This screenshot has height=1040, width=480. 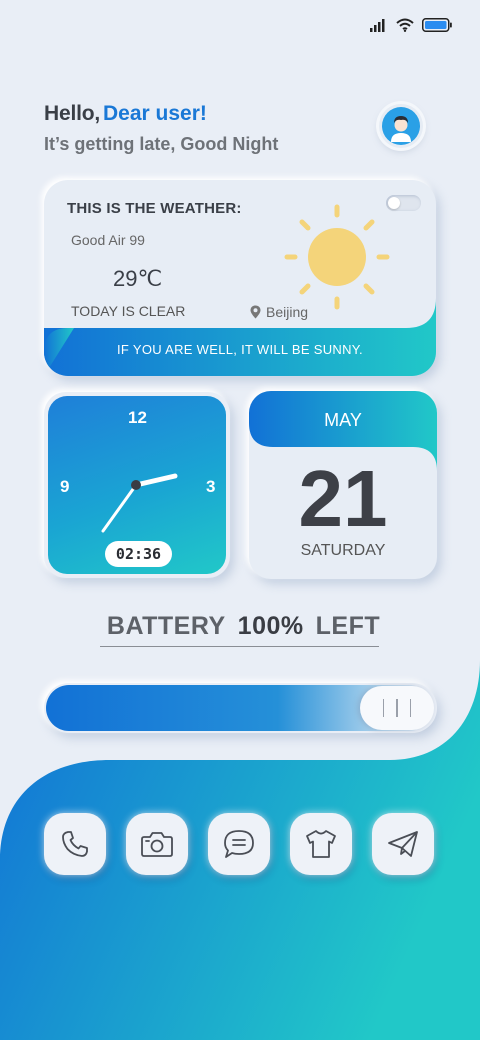 What do you see at coordinates (343, 420) in the screenshot?
I see `calendar-month: MAY` at bounding box center [343, 420].